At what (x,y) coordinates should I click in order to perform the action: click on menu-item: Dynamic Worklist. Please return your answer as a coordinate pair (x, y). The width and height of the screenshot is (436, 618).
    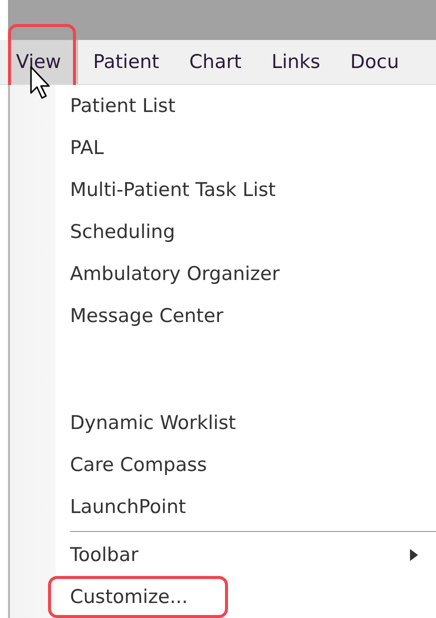
    Looking at the image, I should click on (223, 423).